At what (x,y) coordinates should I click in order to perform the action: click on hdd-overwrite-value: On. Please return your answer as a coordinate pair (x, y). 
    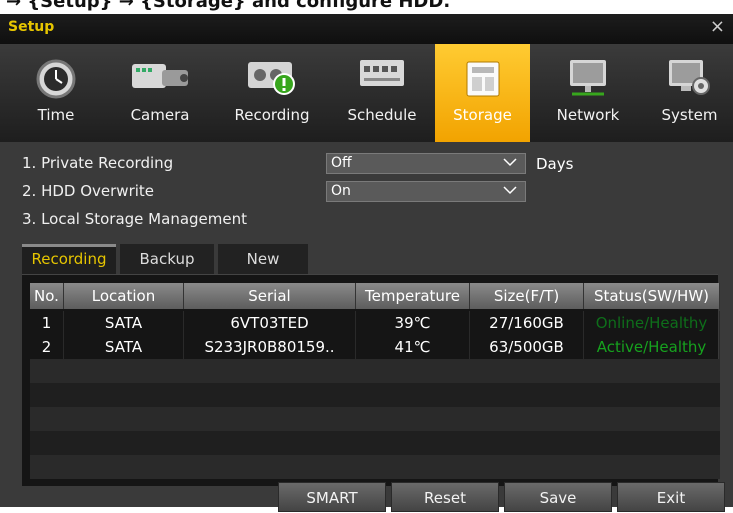
    Looking at the image, I should click on (341, 191).